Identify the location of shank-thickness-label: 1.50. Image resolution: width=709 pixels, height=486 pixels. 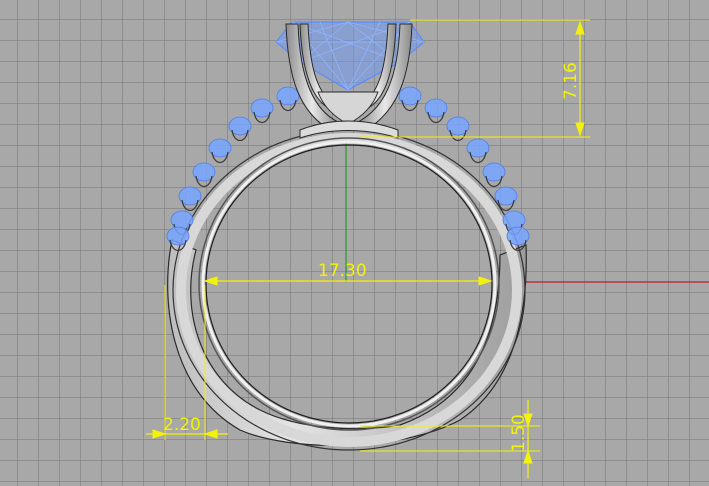
(519, 433).